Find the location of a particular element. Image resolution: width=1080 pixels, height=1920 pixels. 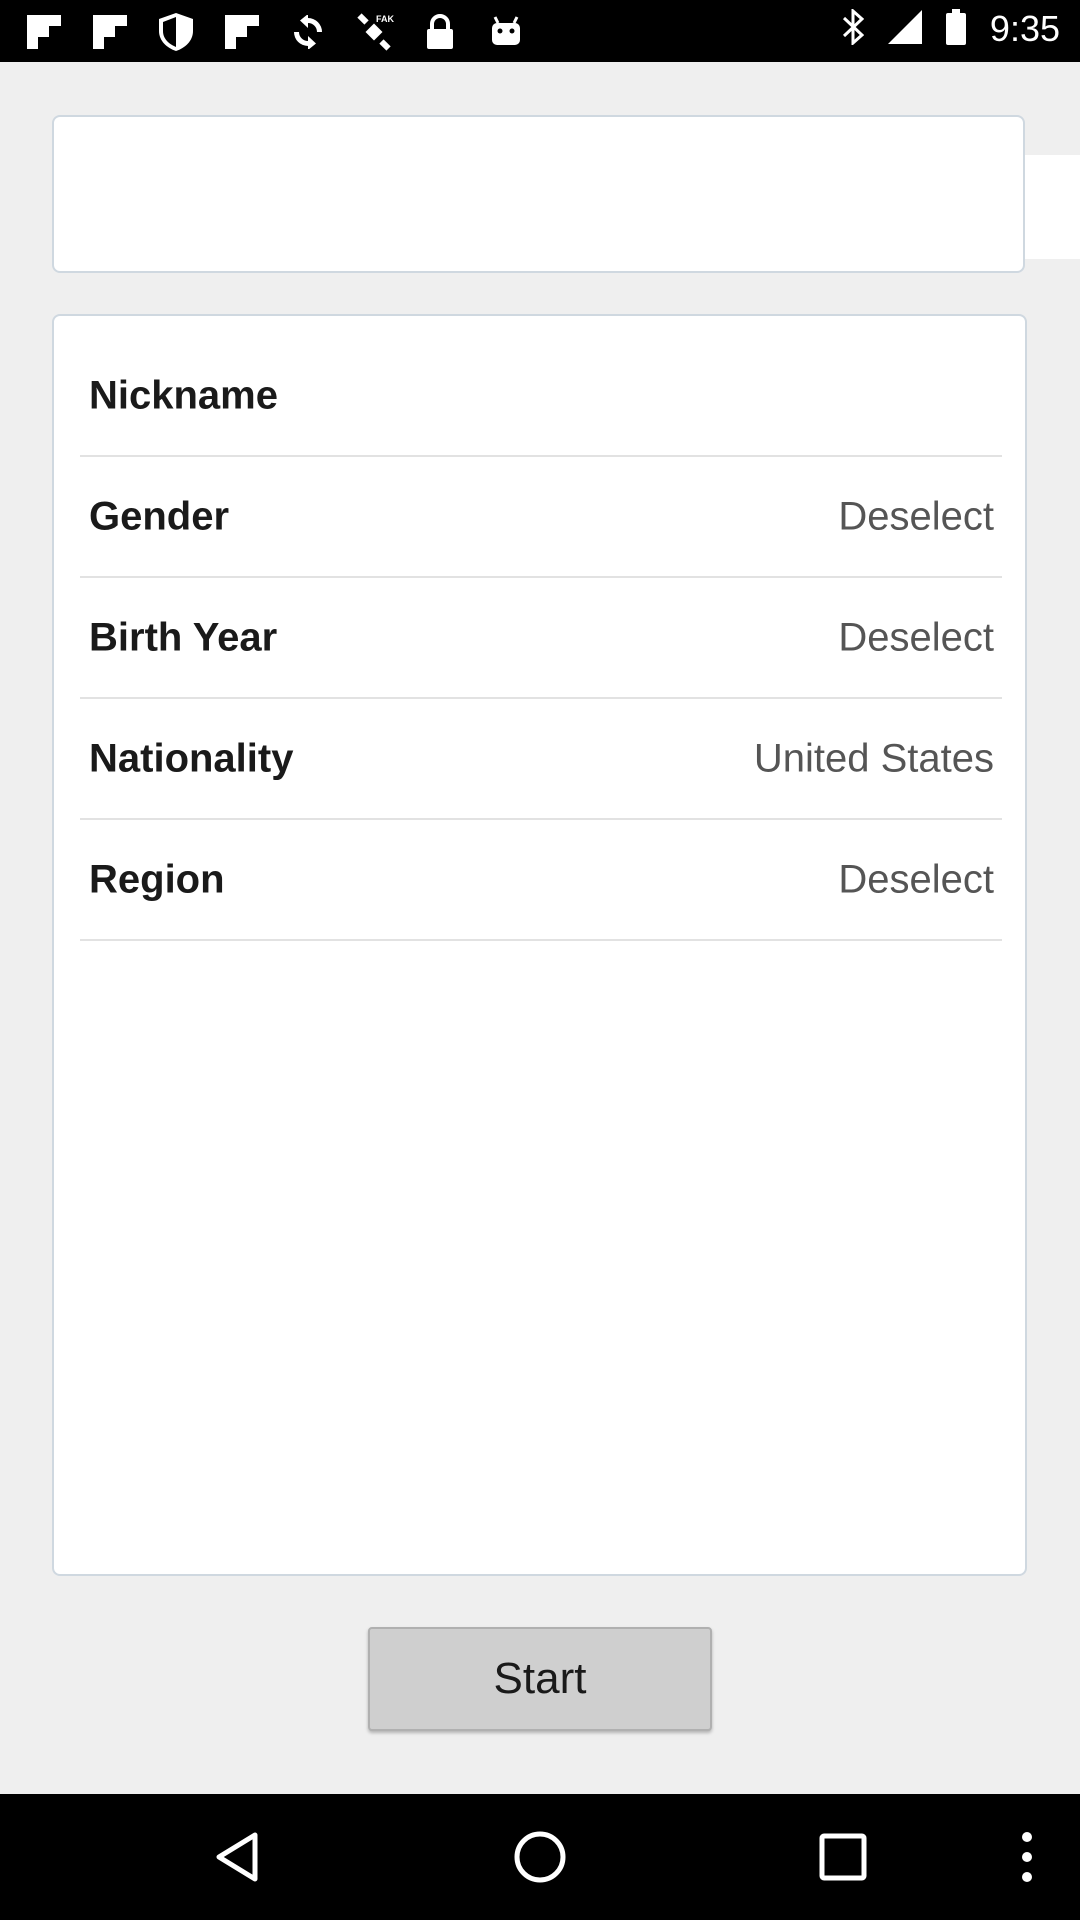

birth-year-row: Birth Year Deselect is located at coordinates (541, 638).